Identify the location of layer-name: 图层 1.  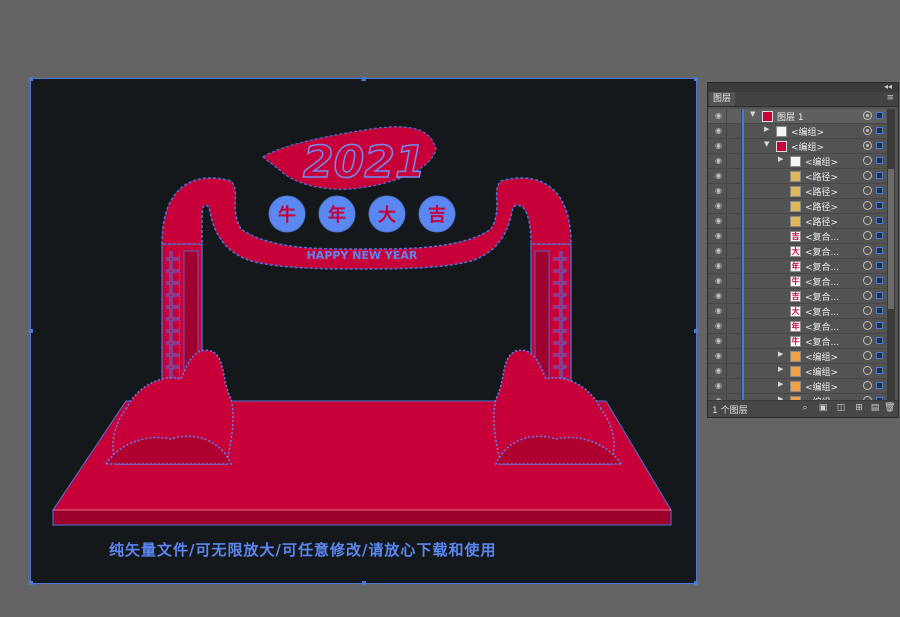
(790, 116).